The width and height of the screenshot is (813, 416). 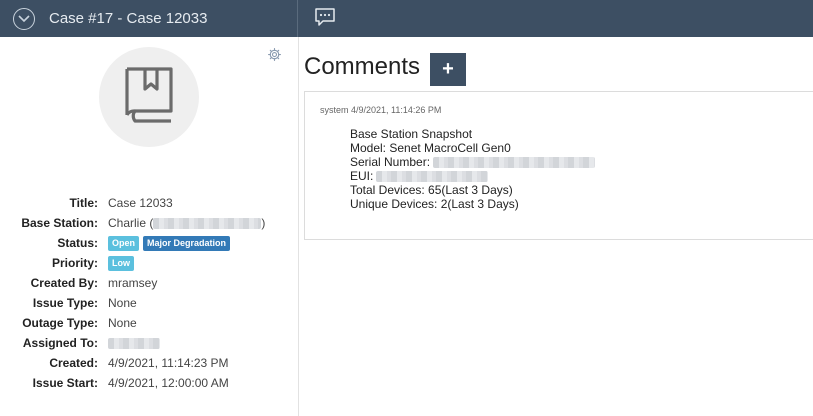 What do you see at coordinates (134, 343) in the screenshot?
I see `redacted-assignee` at bounding box center [134, 343].